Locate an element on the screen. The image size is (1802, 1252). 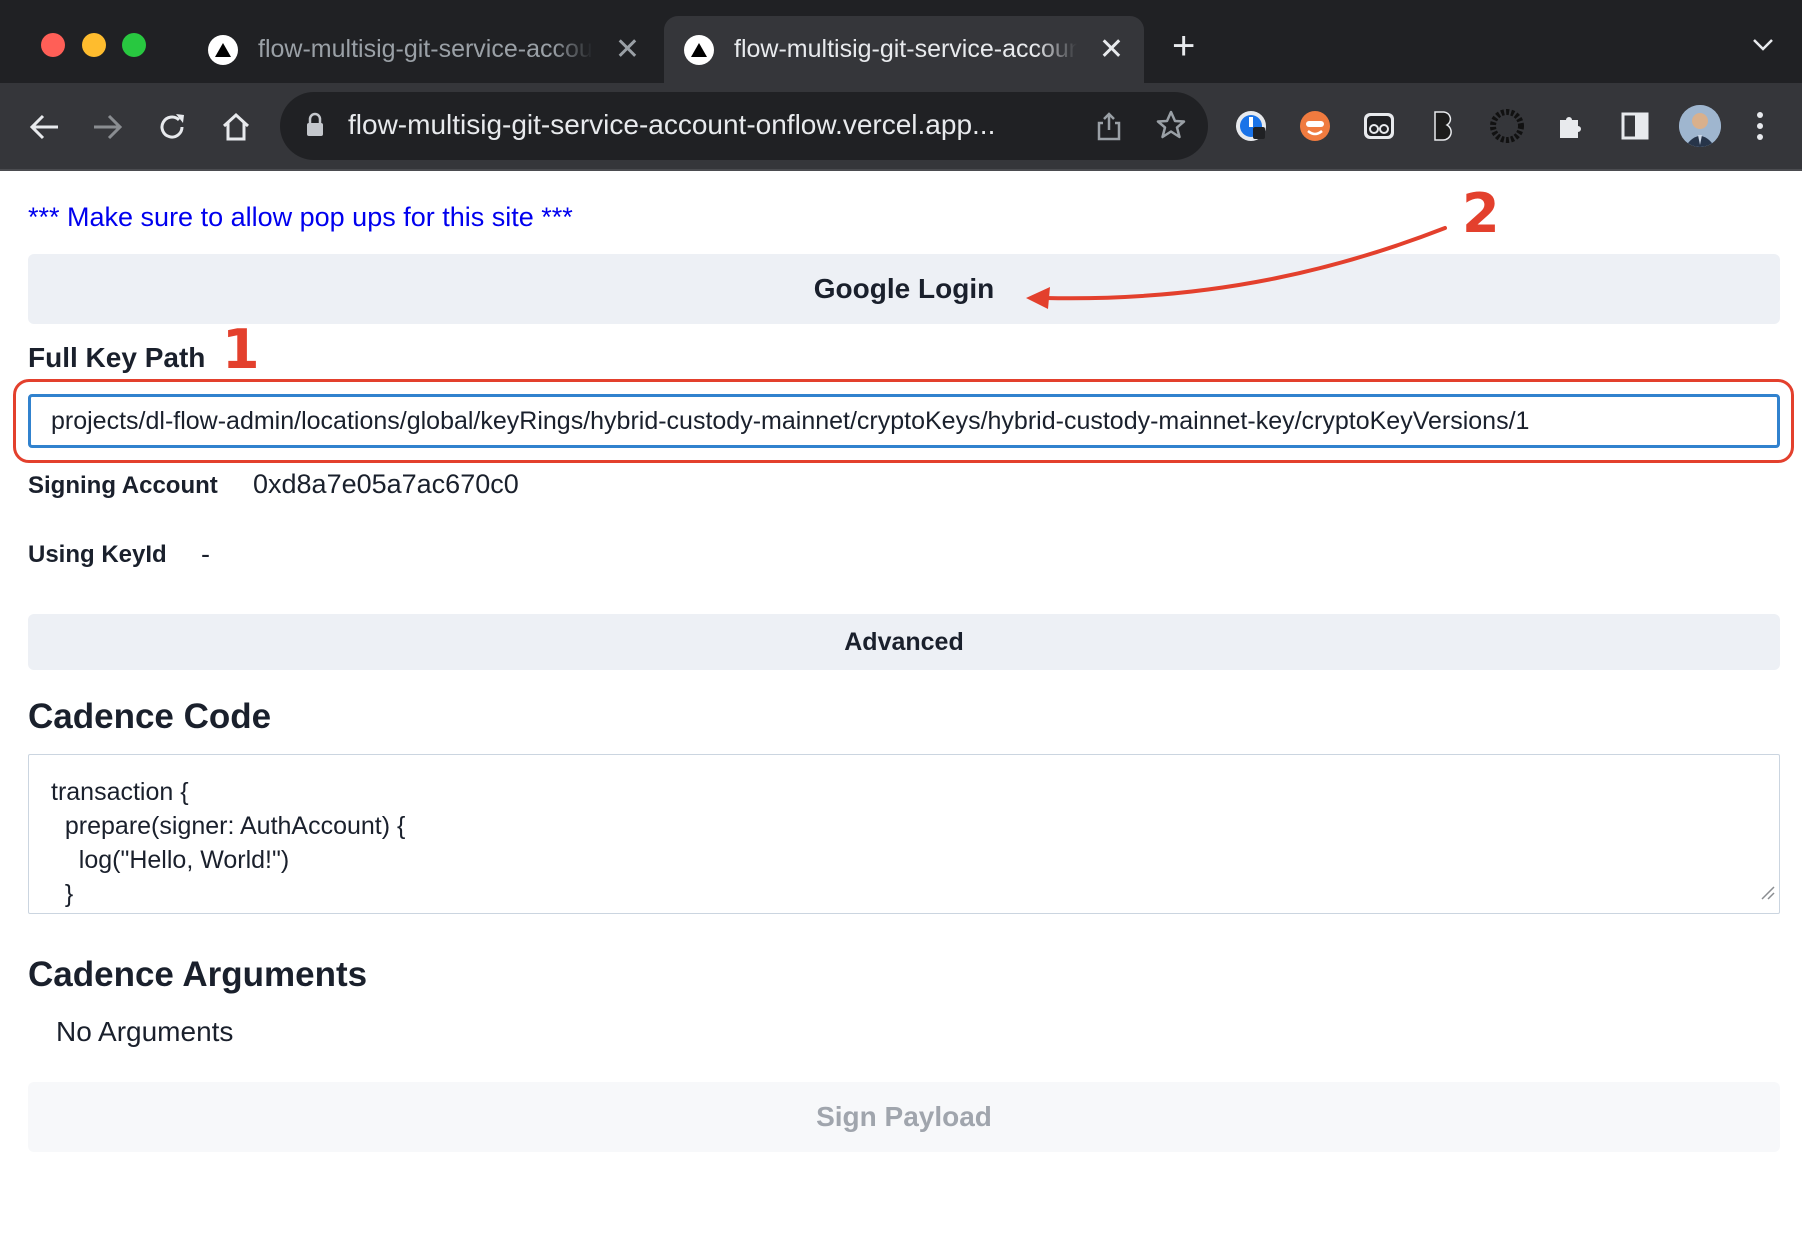
resize-grip-icon is located at coordinates (1767, 892).